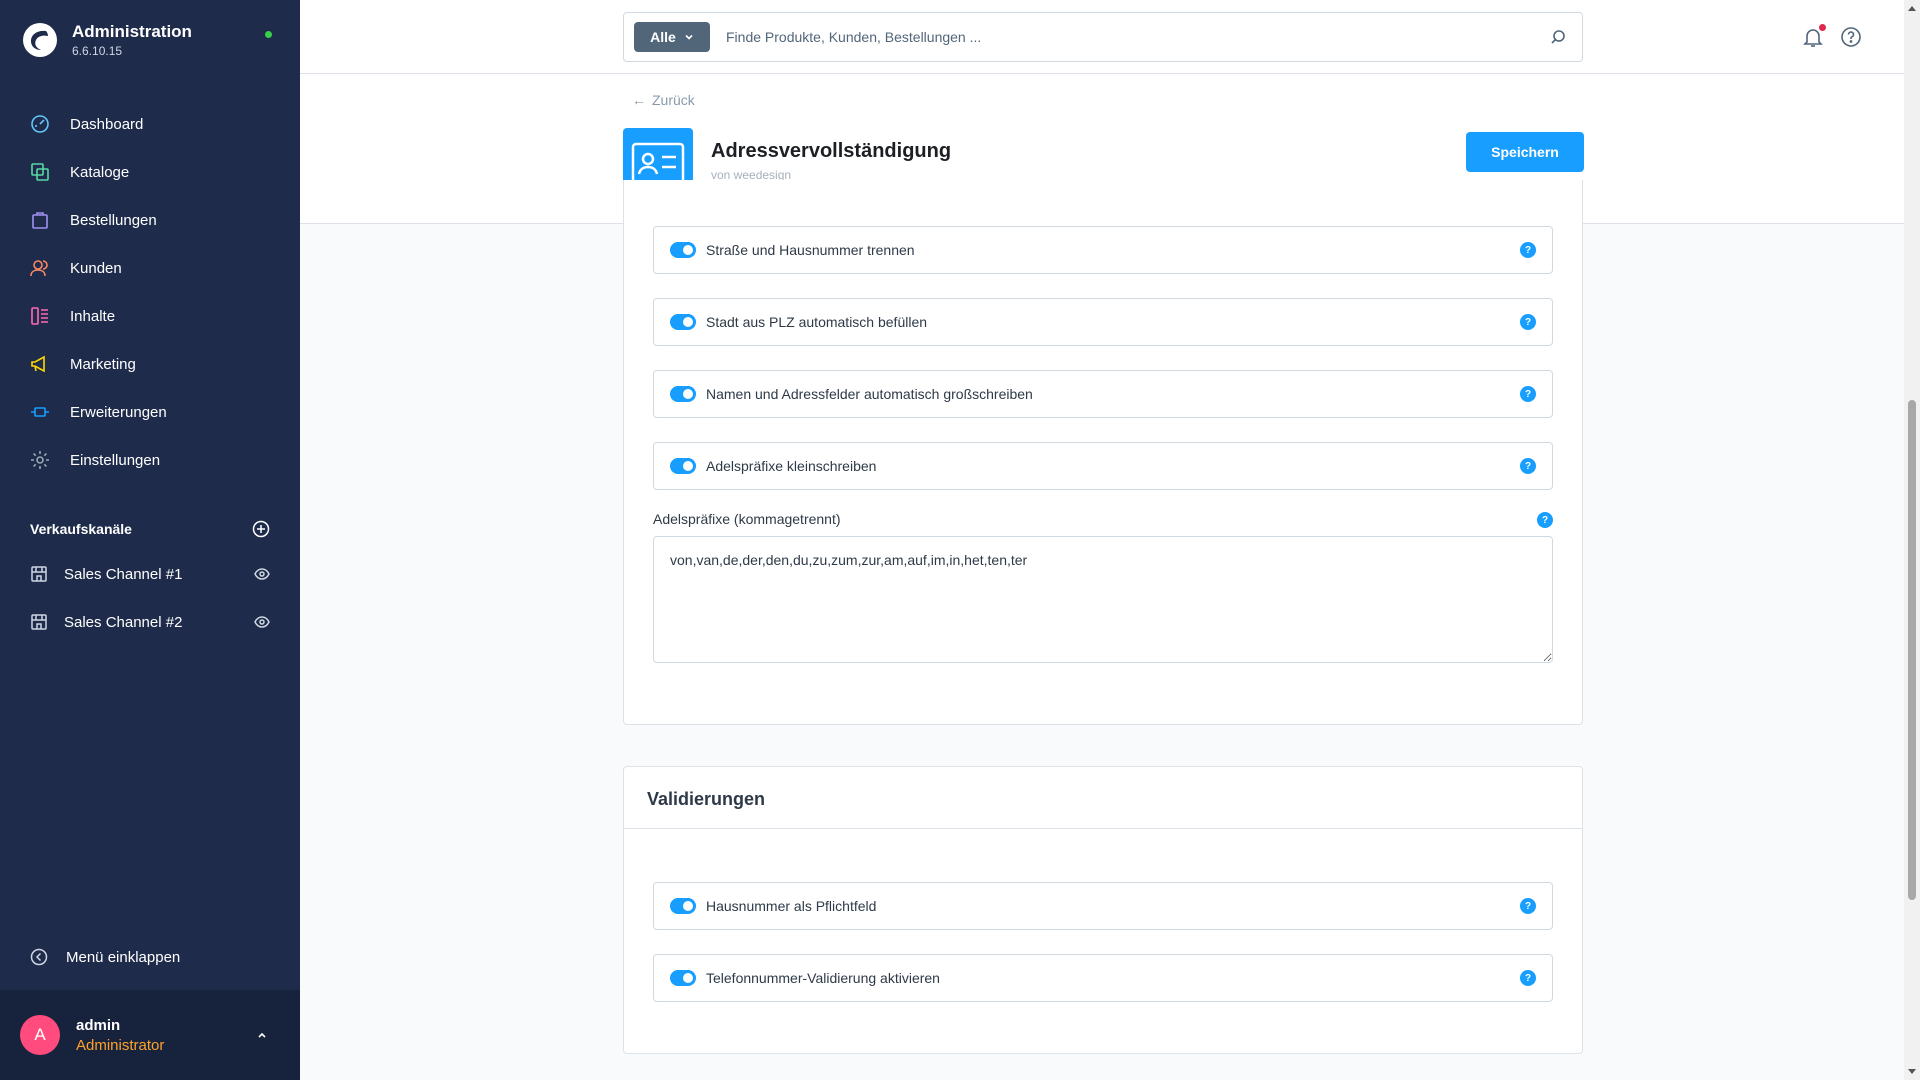 The height and width of the screenshot is (1080, 1920). What do you see at coordinates (1822, 27) in the screenshot?
I see `notification-badge` at bounding box center [1822, 27].